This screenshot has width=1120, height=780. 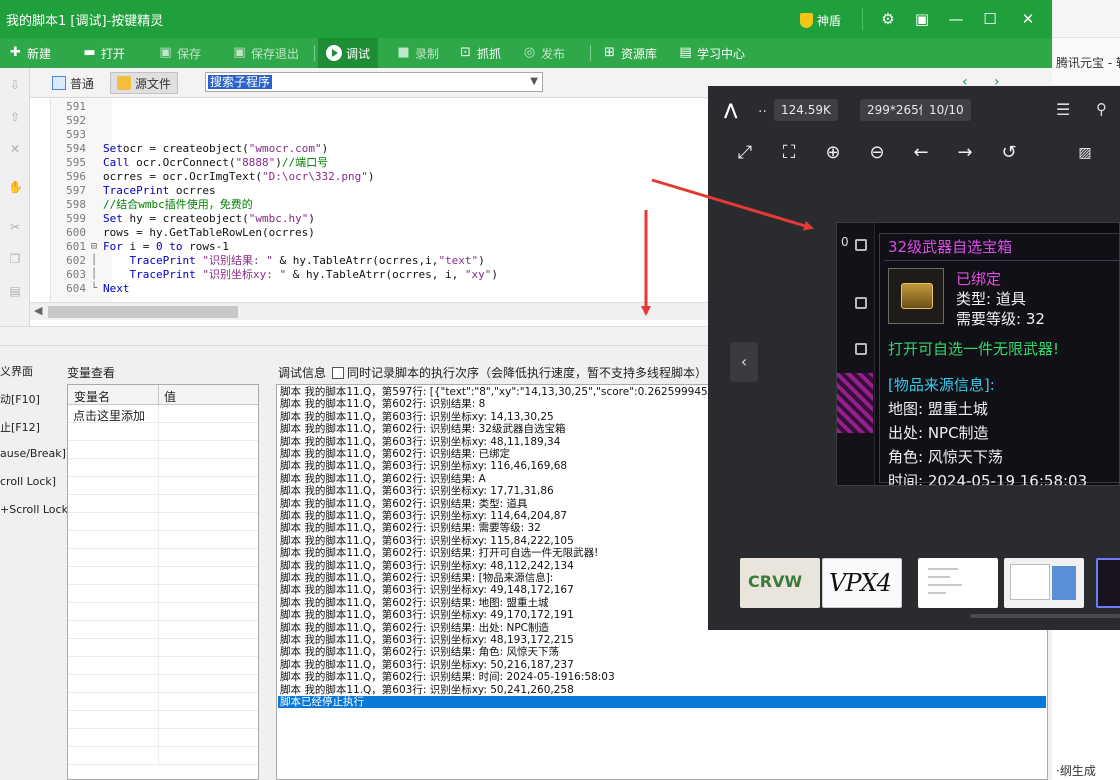 What do you see at coordinates (1063, 109) in the screenshot?
I see `hamburger-menu-icon: ☰` at bounding box center [1063, 109].